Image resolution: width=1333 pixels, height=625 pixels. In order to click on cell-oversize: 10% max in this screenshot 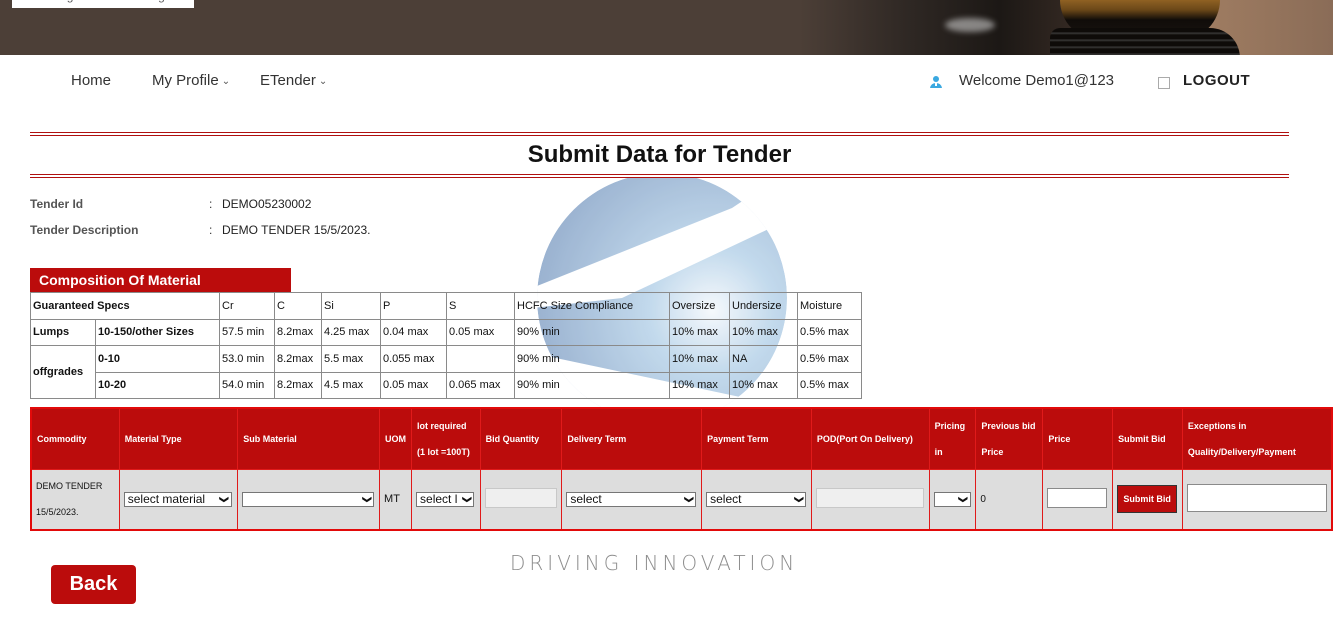, I will do `click(699, 332)`.